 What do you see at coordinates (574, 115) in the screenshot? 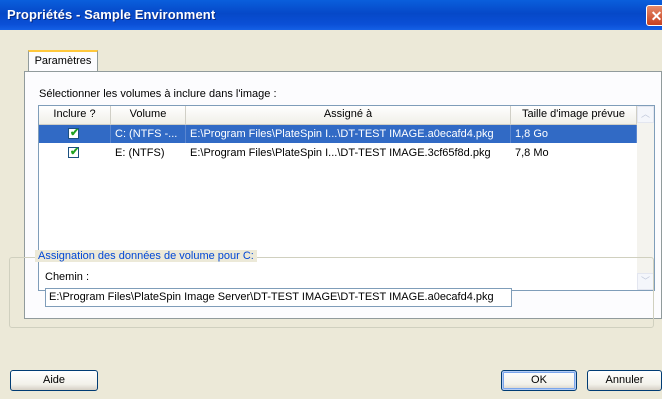
I see `column-header-image-size: Taille d'image prévue` at bounding box center [574, 115].